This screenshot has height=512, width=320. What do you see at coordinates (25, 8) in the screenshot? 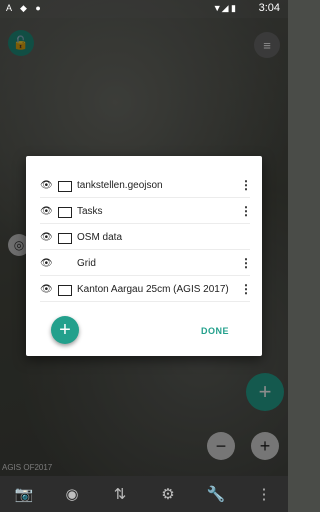
I see `status-icons: A ◆ ●` at bounding box center [25, 8].